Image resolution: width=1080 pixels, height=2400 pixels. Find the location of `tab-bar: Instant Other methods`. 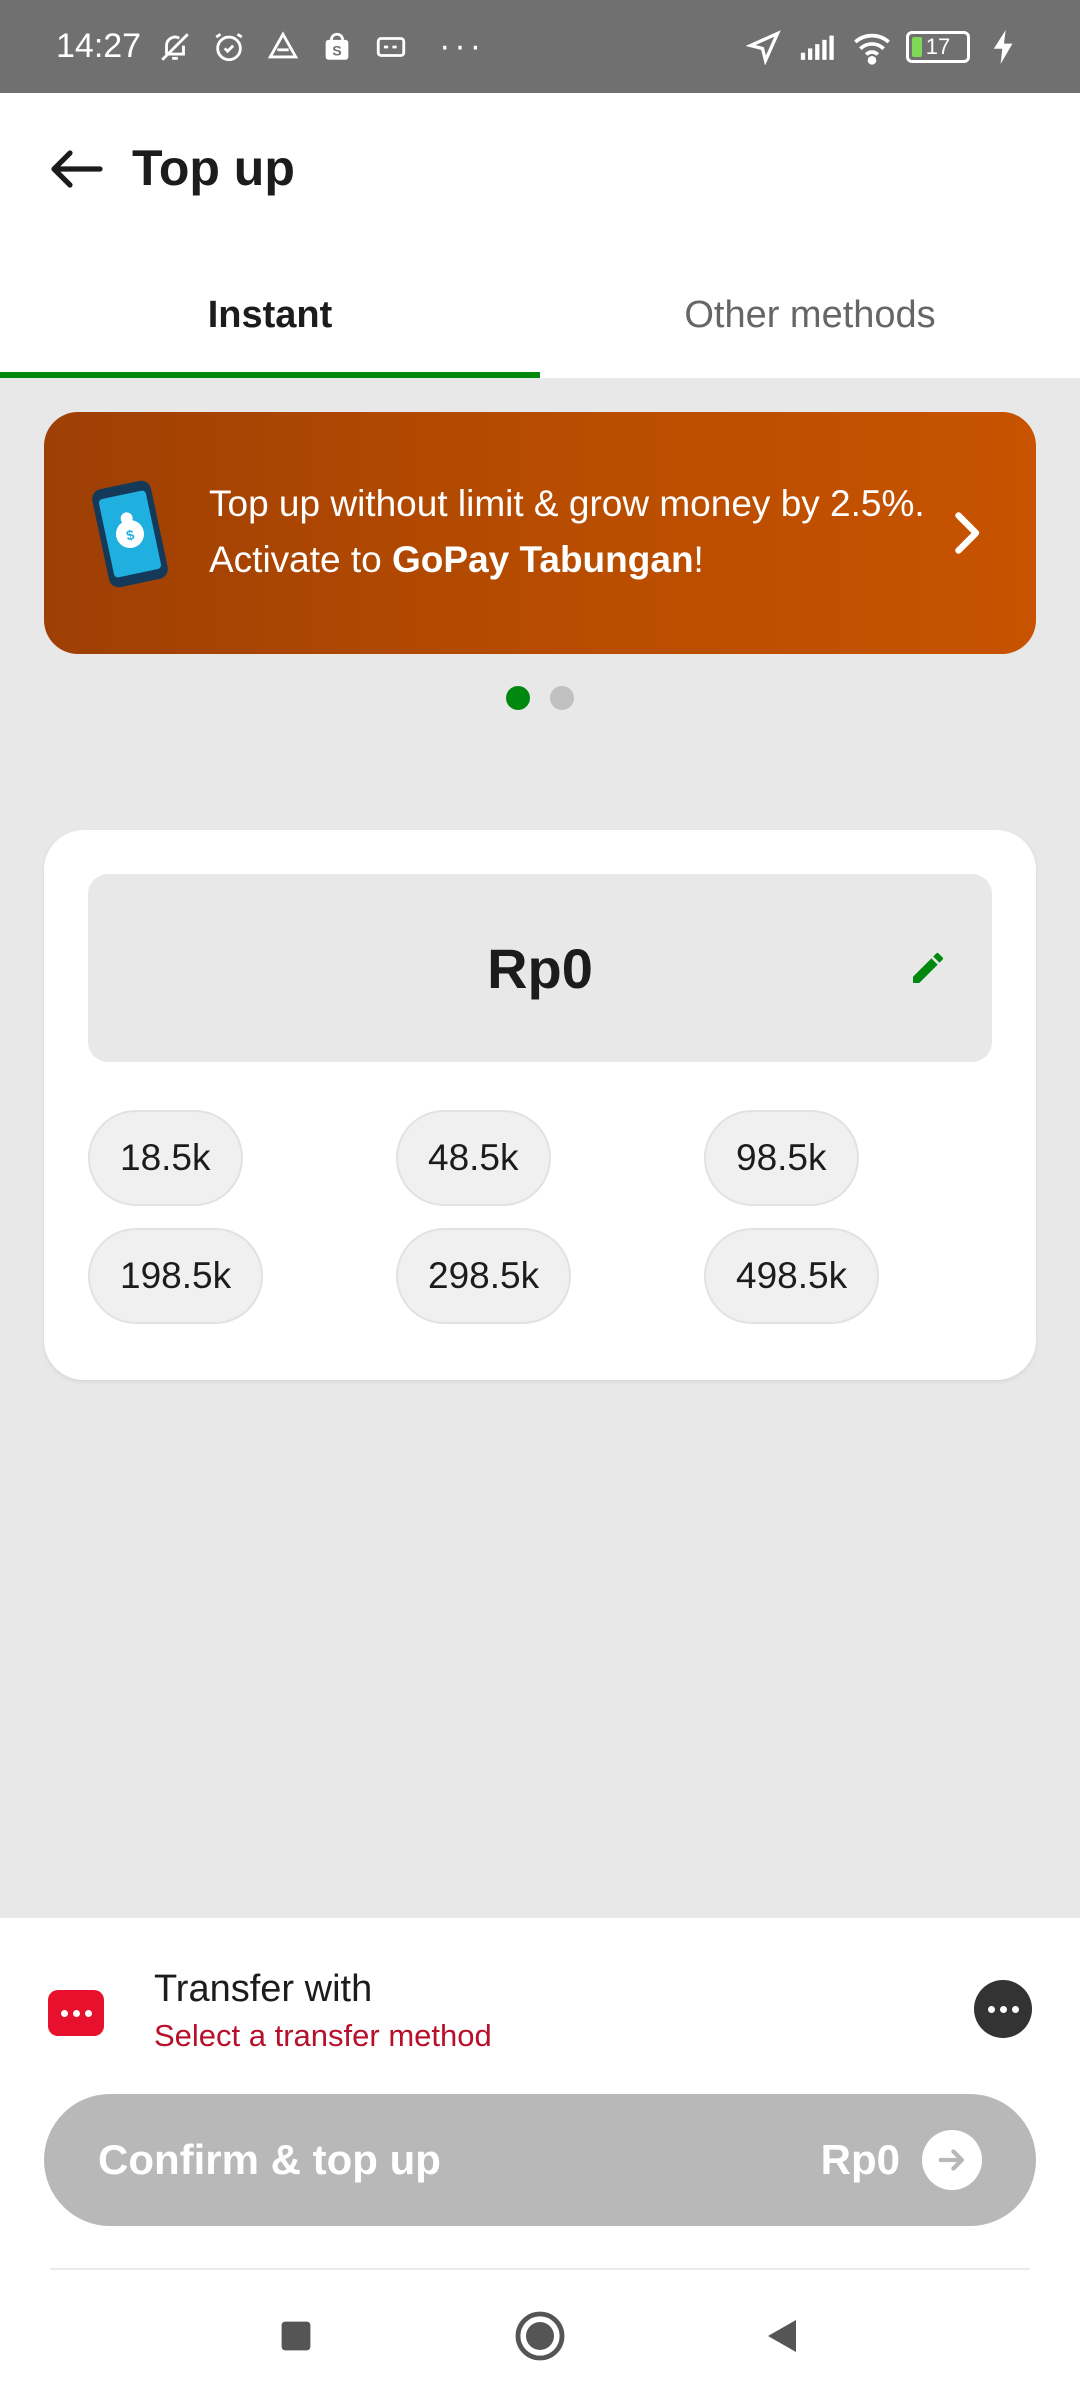

tab-bar: Instant Other methods is located at coordinates (540, 315).